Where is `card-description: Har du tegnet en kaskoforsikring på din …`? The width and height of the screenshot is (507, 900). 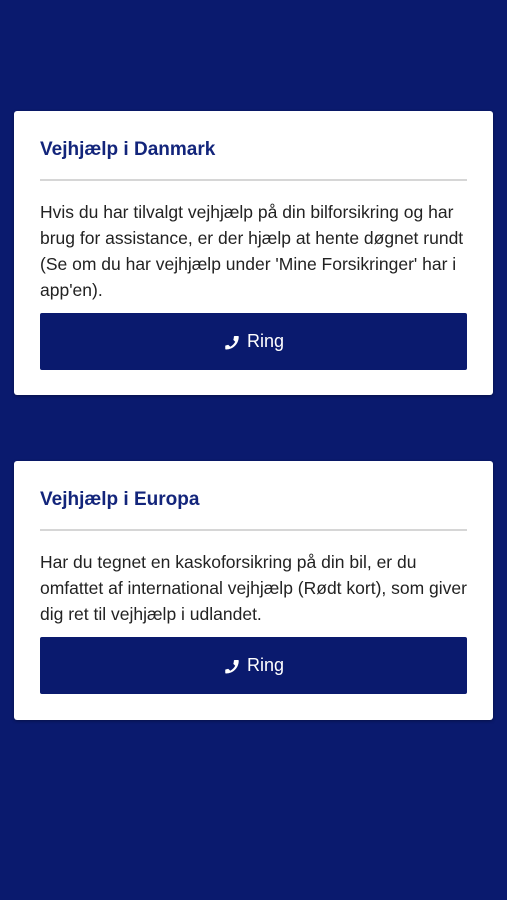 card-description: Har du tegnet en kaskoforsikring på din … is located at coordinates (253, 588).